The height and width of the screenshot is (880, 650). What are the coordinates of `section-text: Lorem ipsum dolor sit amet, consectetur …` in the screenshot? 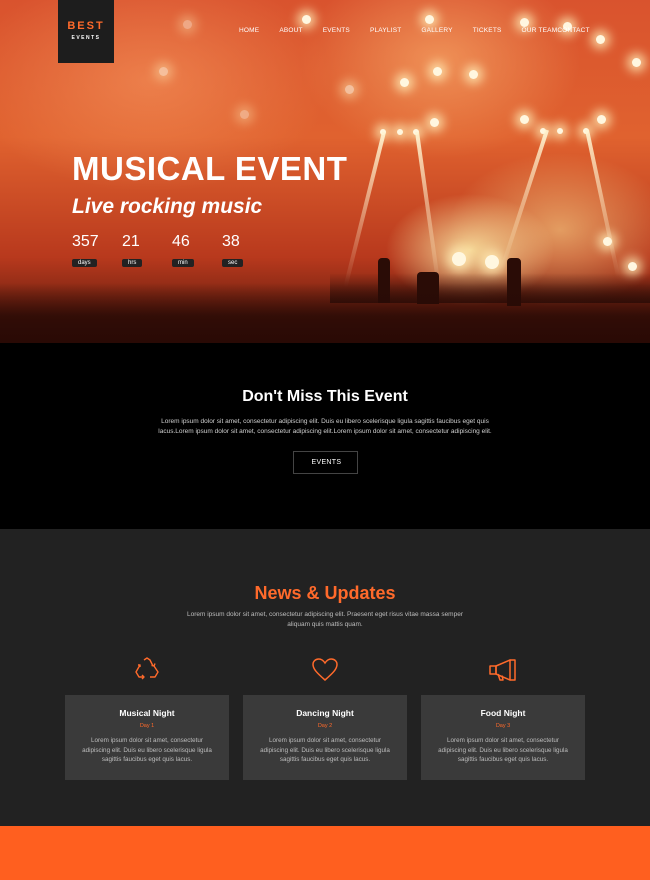 It's located at (325, 426).